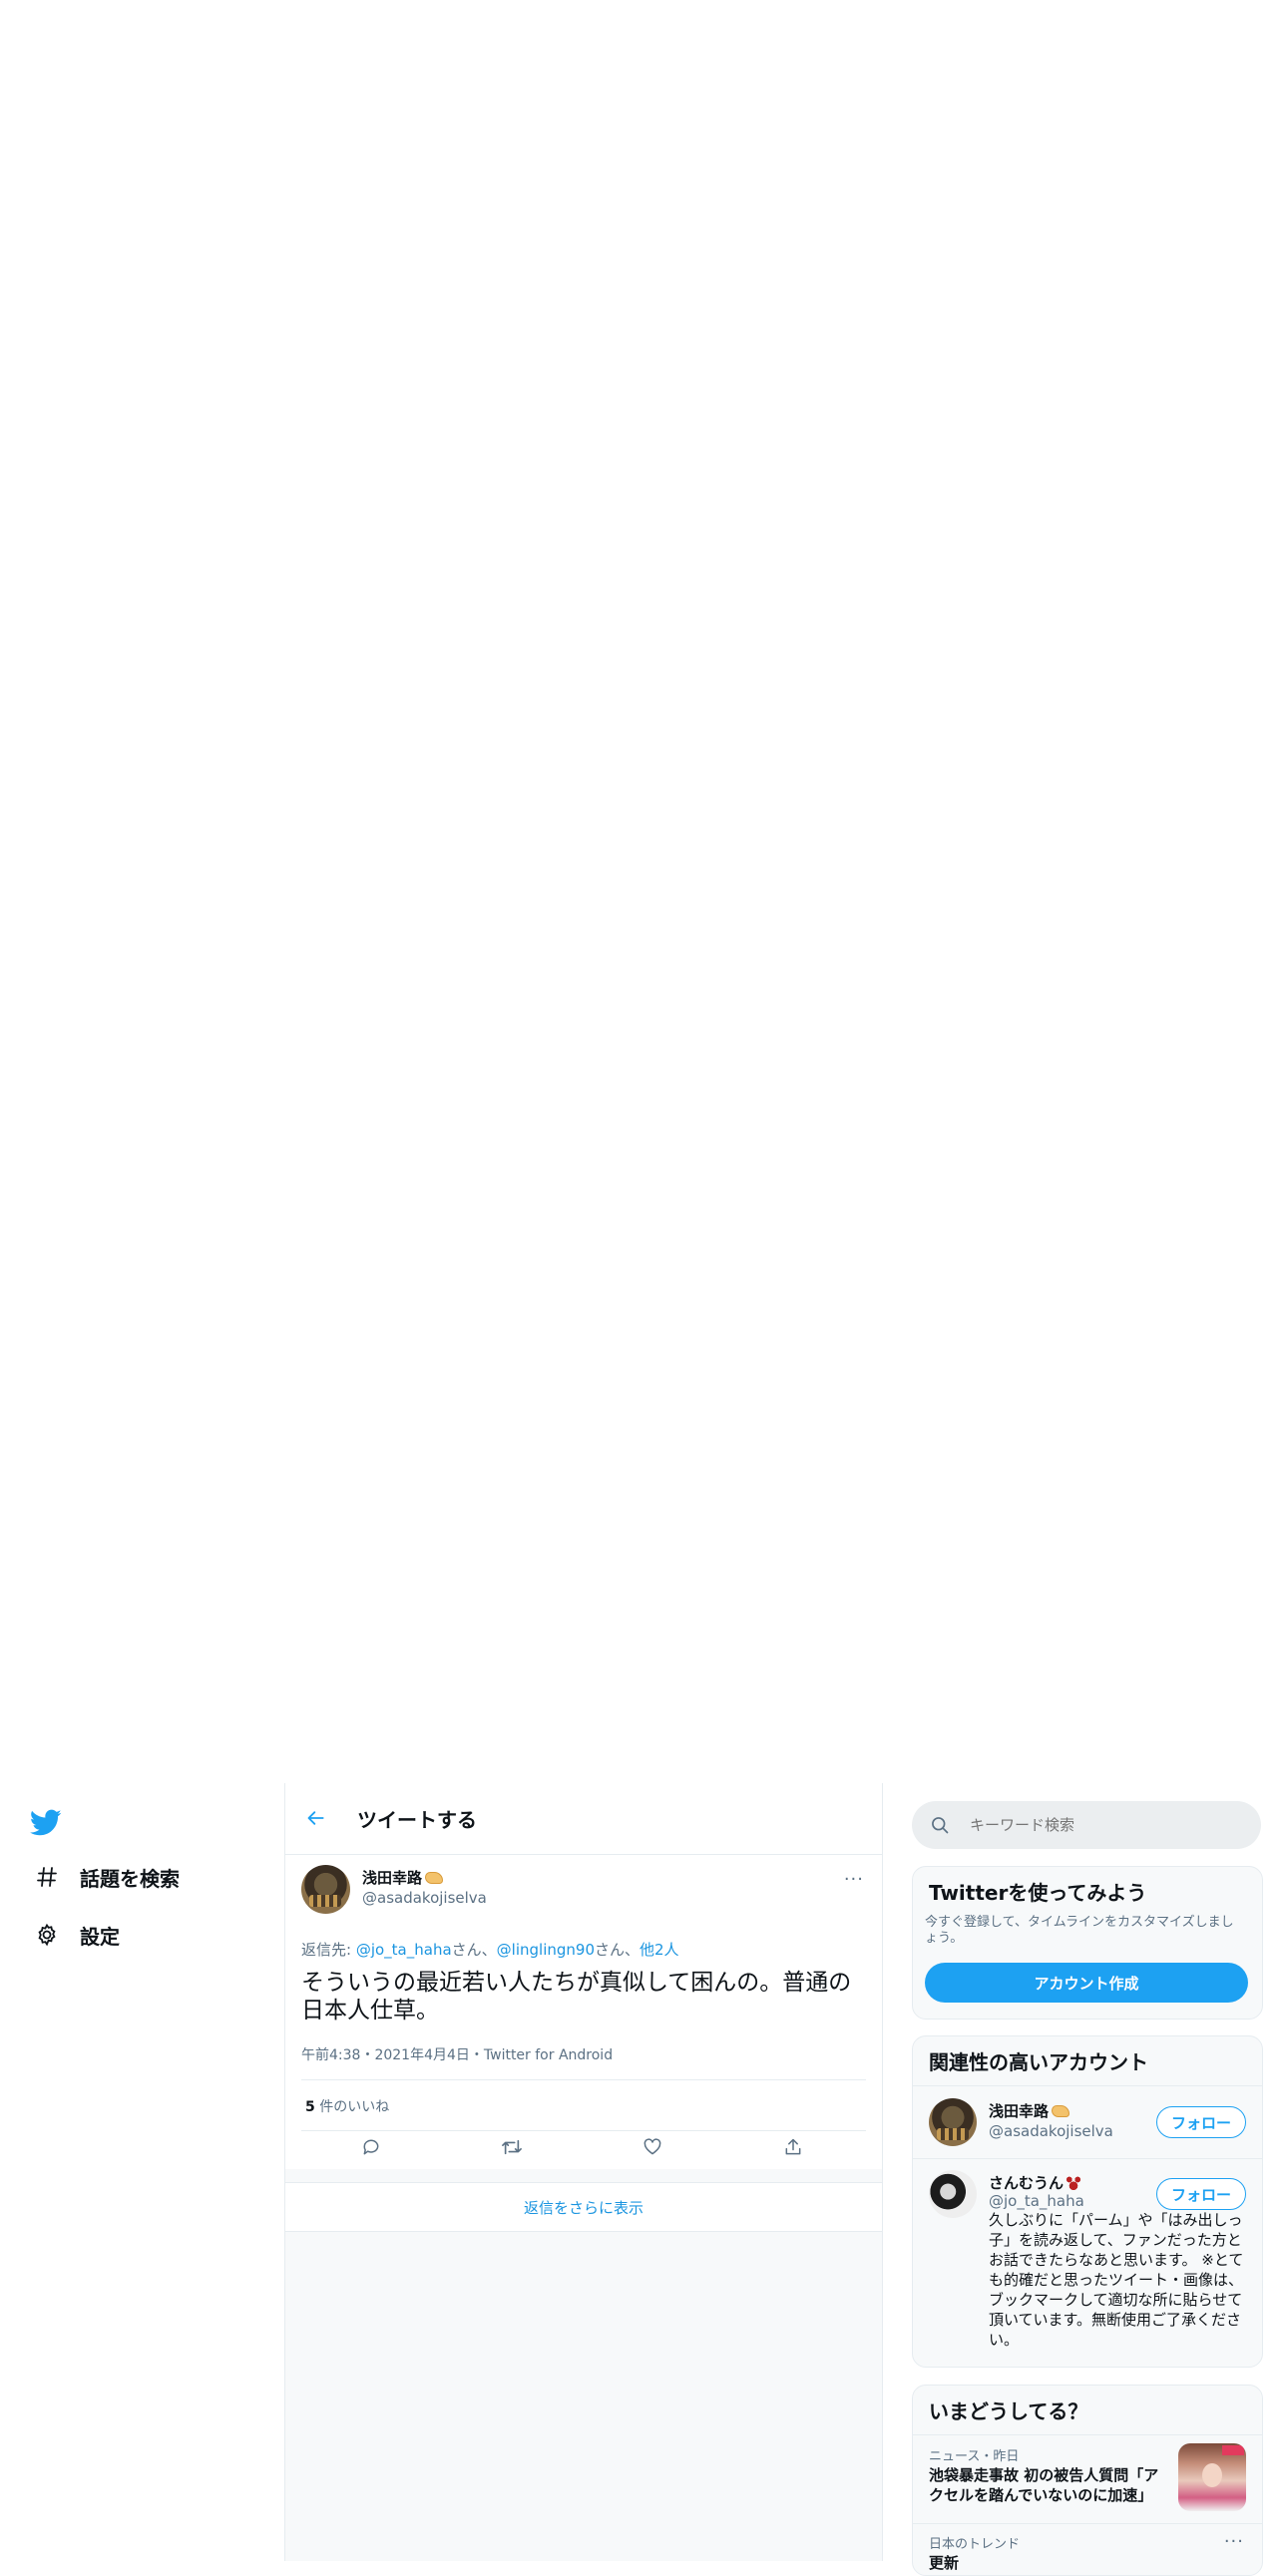 The image size is (1281, 2576). What do you see at coordinates (1048, 2563) in the screenshot?
I see `trend-headline: 更新` at bounding box center [1048, 2563].